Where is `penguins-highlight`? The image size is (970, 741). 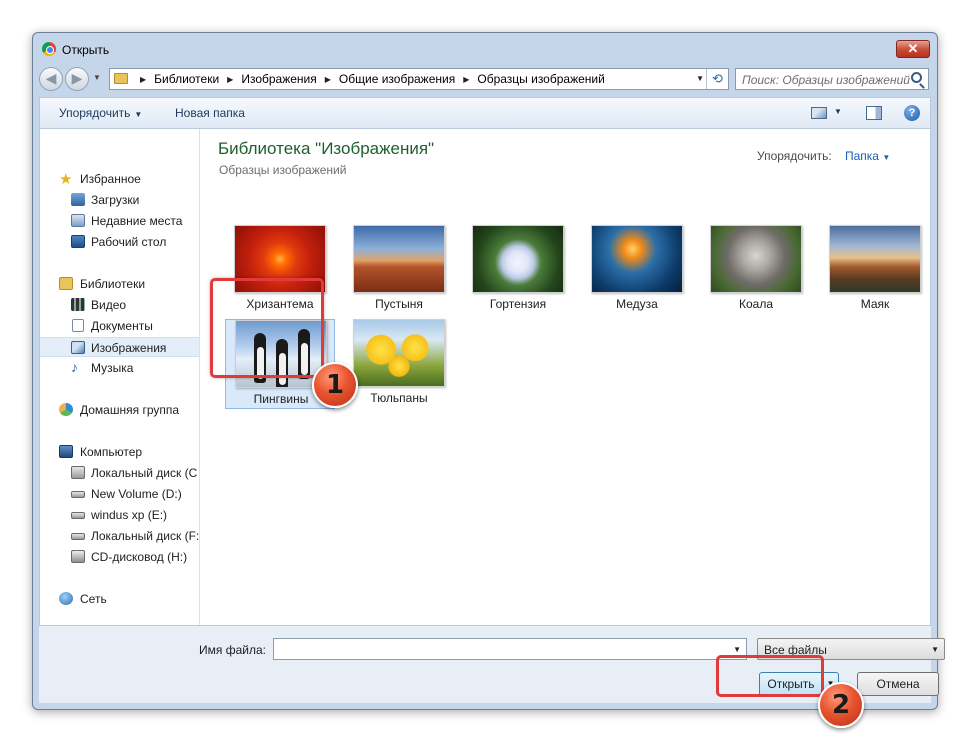
penguins-highlight is located at coordinates (267, 328).